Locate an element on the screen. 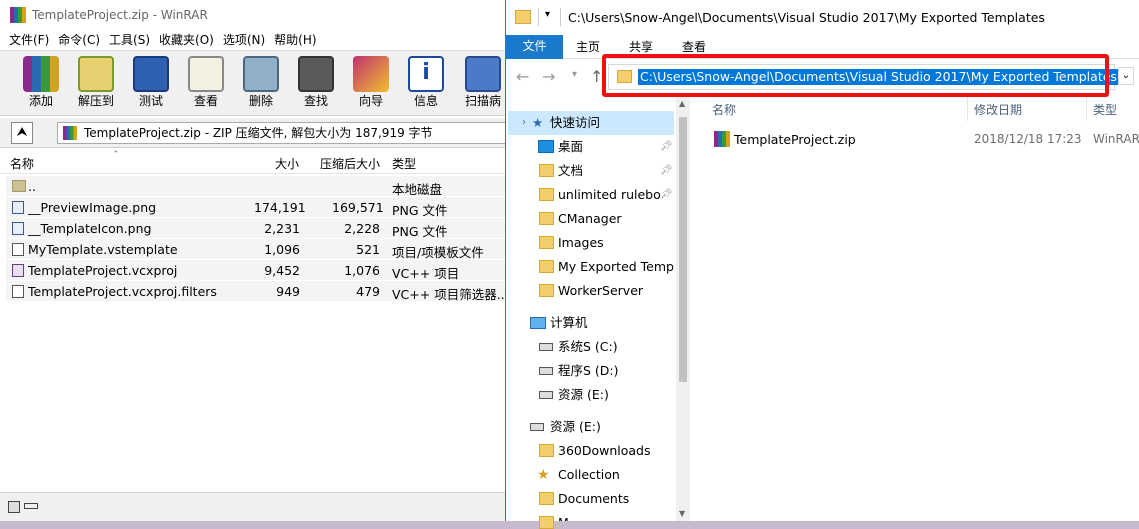  column-packed: 压缩后大小 is located at coordinates (350, 163).